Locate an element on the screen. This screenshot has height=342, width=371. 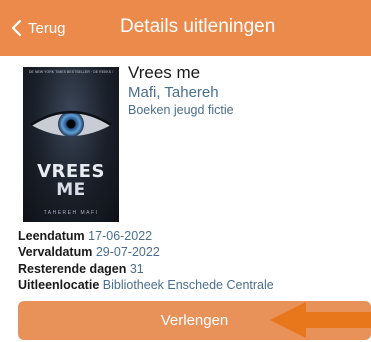
days-left-row: Resterende dagen 31 is located at coordinates (81, 269).